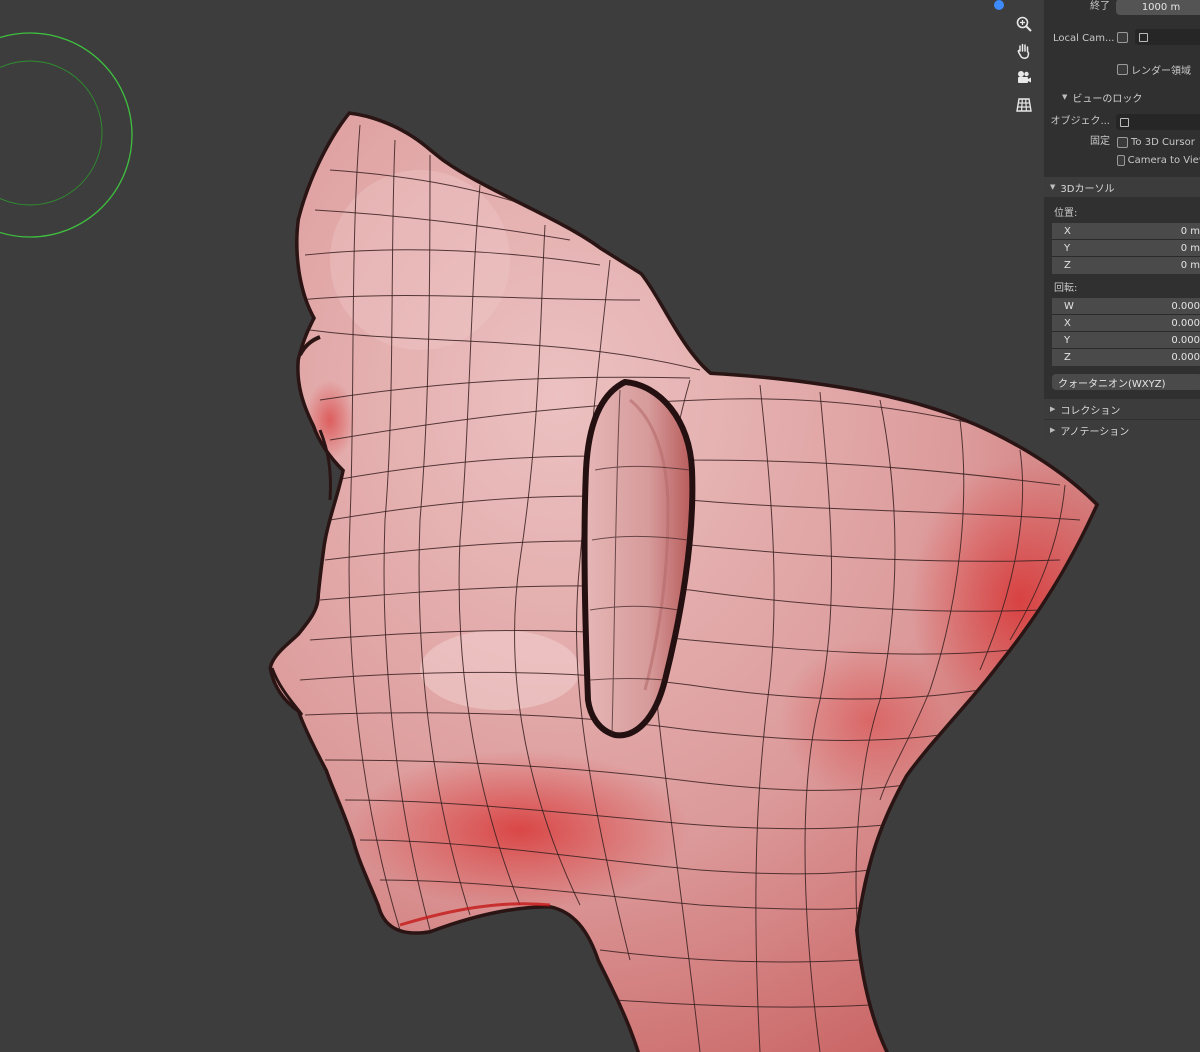  I want to click on render-region-row: レンダー領域, so click(1158, 69).